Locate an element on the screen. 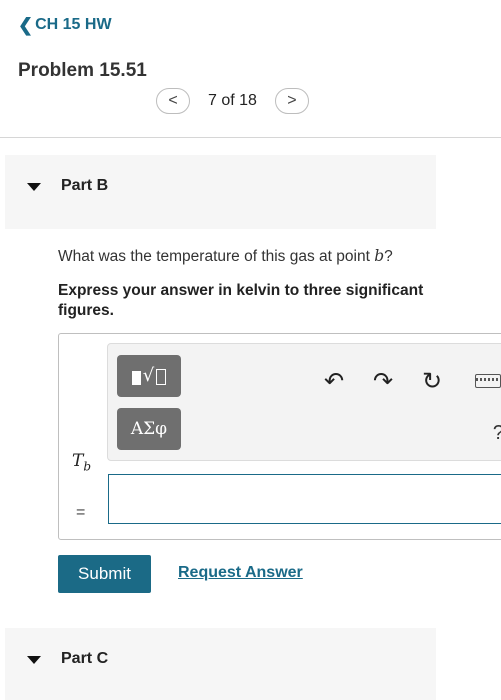 The image size is (501, 700). part-b-label: Part B is located at coordinates (85, 185).